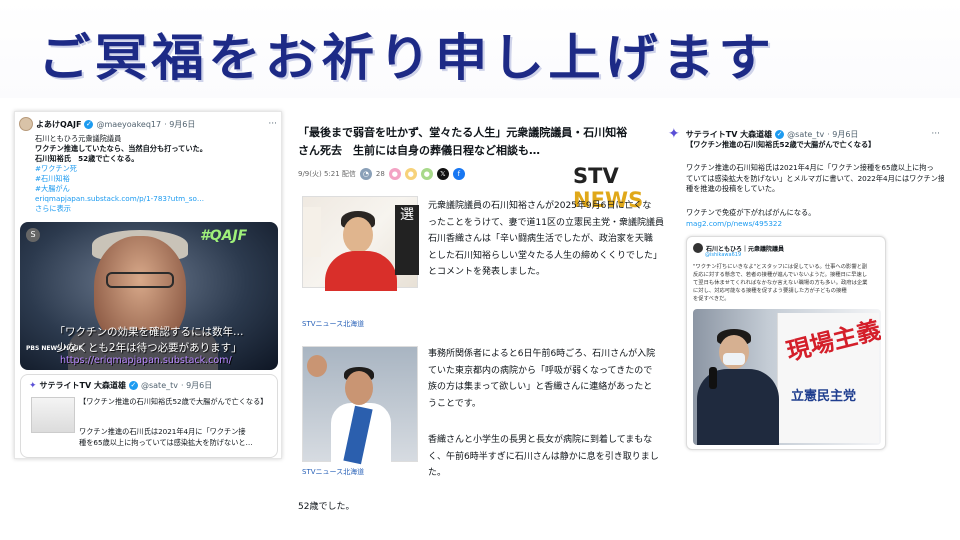 This screenshot has height=540, width=960. What do you see at coordinates (156, 179) in the screenshot?
I see `hashtag-link: #石川知裕` at bounding box center [156, 179].